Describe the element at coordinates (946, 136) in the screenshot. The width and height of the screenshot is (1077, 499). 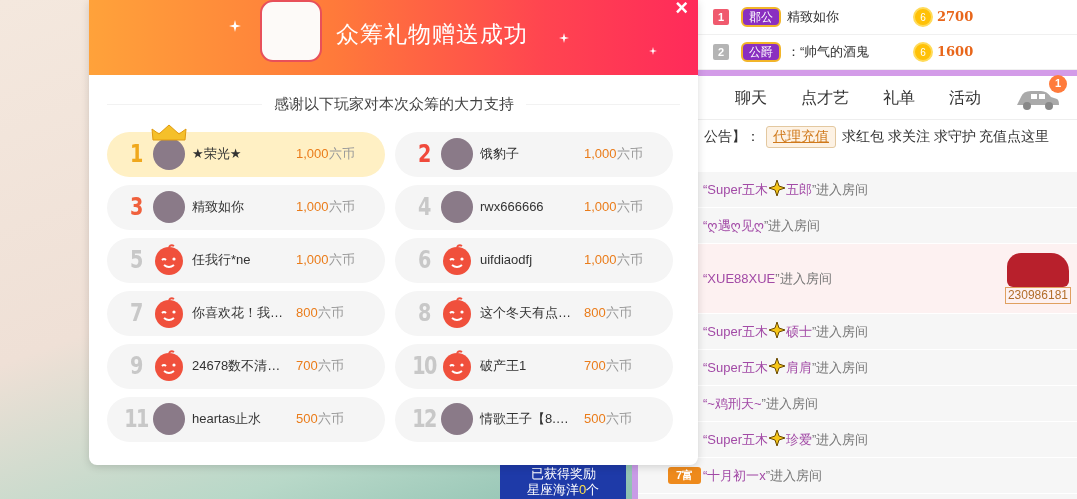
I see `announcement-text: 求红包 求关注 求守护 充值点这里` at that location.